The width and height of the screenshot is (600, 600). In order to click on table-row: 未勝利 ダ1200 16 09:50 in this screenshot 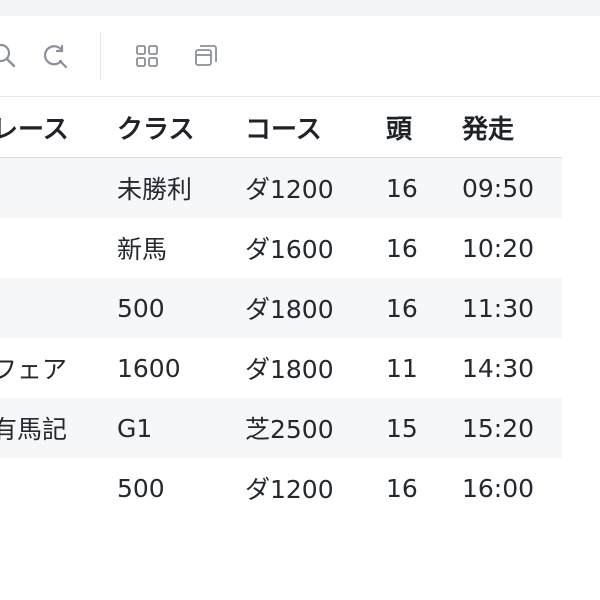, I will do `click(281, 188)`.